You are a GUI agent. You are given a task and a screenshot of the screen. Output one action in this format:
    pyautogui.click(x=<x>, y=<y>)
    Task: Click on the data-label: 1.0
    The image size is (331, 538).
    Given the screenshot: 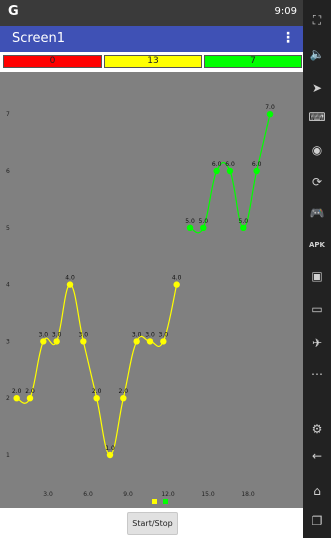 What is the action you would take?
    pyautogui.click(x=110, y=448)
    